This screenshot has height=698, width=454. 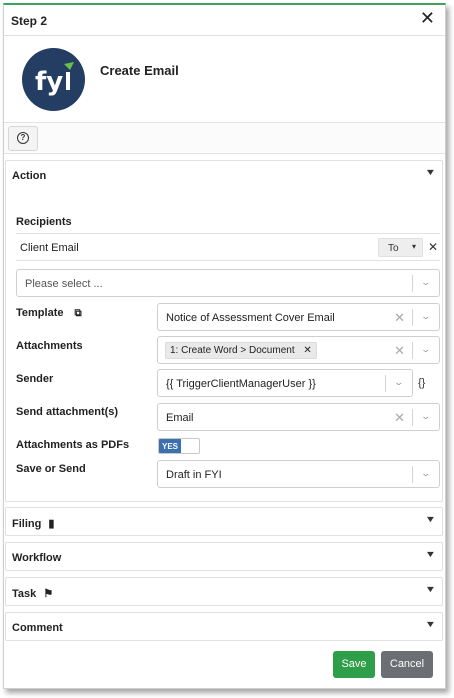 I want to click on cancel-button: Cancel, so click(x=407, y=664).